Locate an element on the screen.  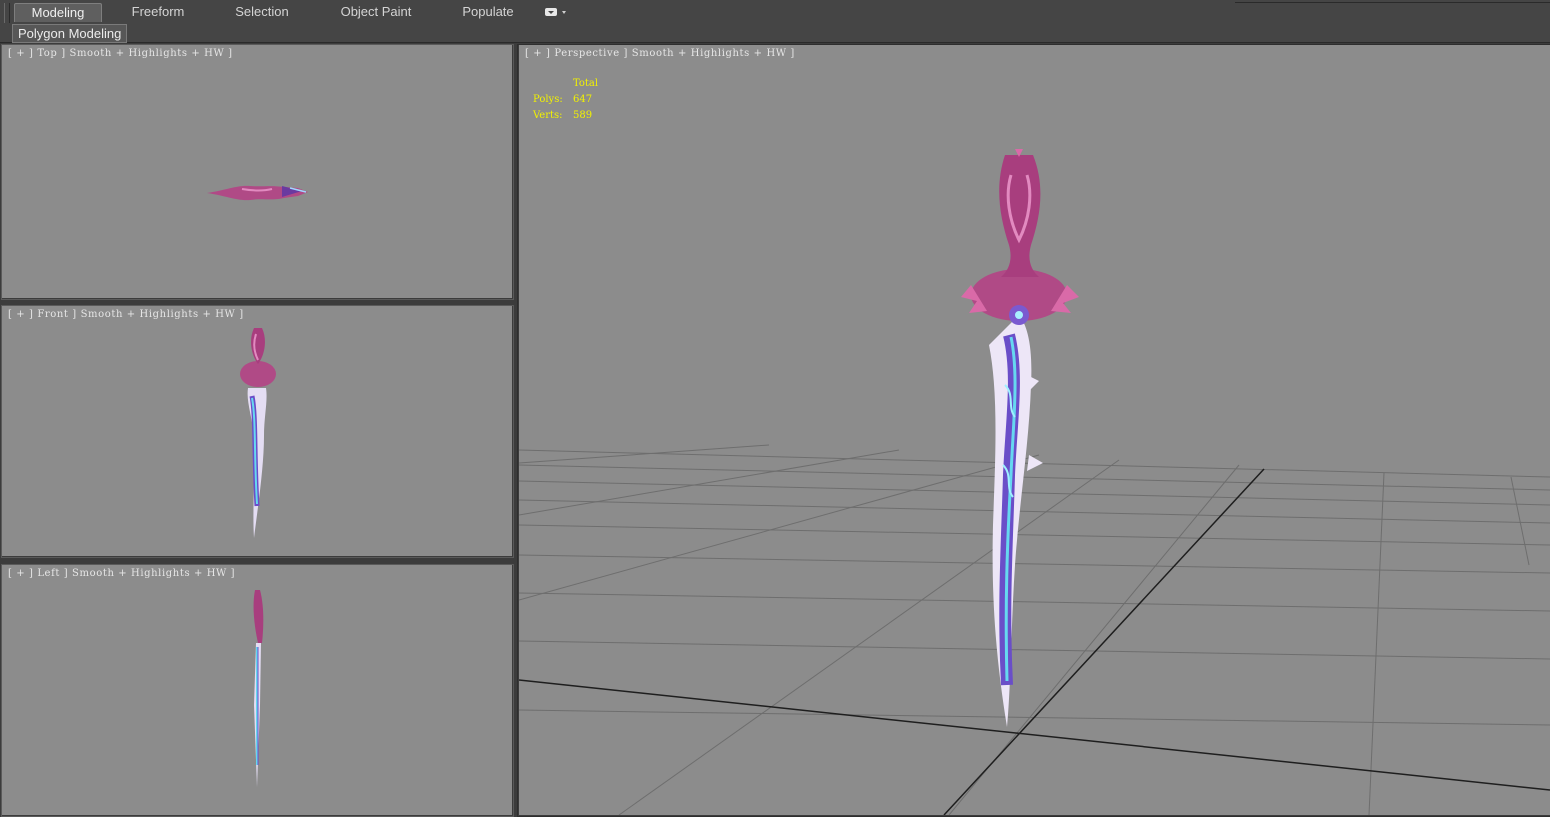
stats-polys-label: Polys: is located at coordinates (548, 99).